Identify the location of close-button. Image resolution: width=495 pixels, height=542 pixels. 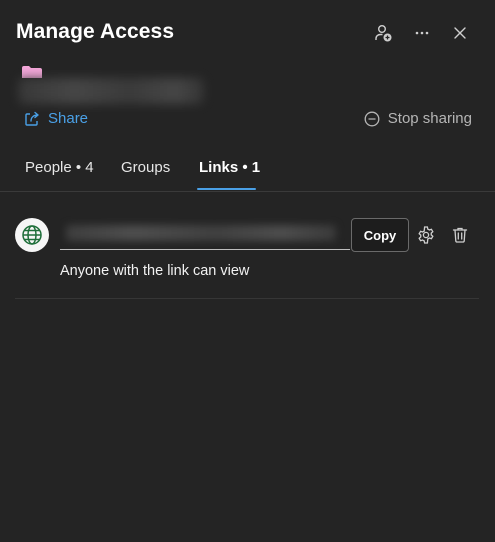
(460, 33).